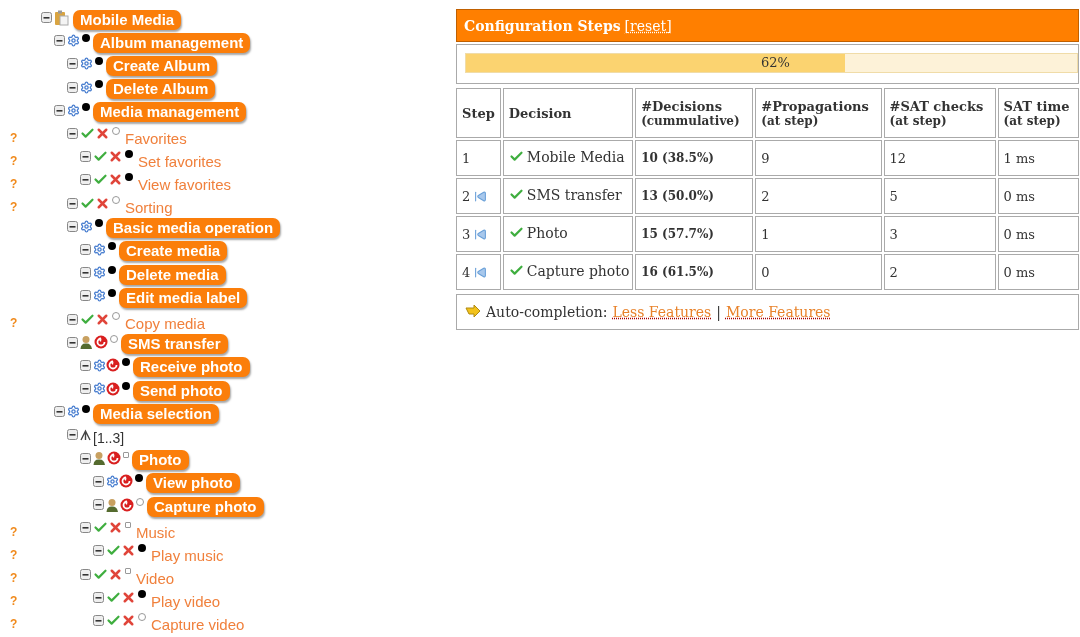  I want to click on feature-label: Video, so click(155, 579).